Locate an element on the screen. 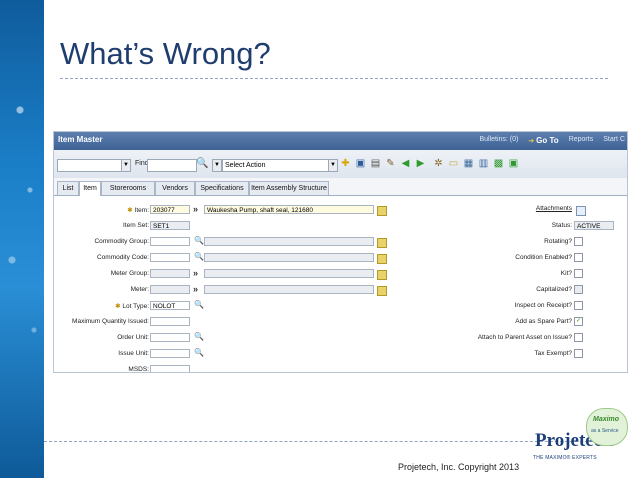 This screenshot has height=478, width=638. workflow-icon: ✲ is located at coordinates (438, 163).